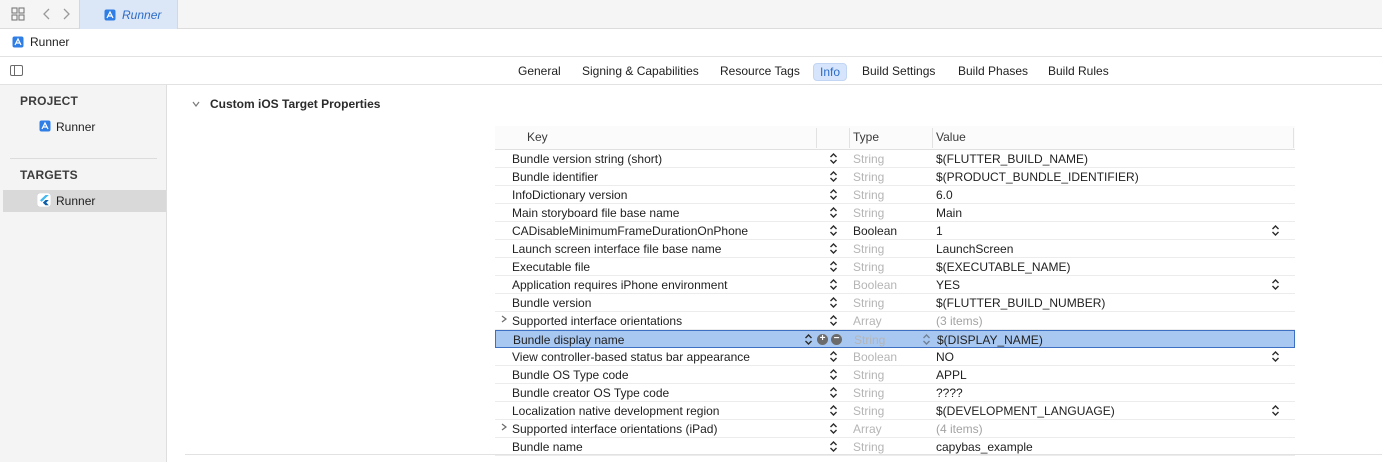 Image resolution: width=1382 pixels, height=462 pixels. I want to click on table-row: InfoDictionary version String 6.0, so click(895, 195).